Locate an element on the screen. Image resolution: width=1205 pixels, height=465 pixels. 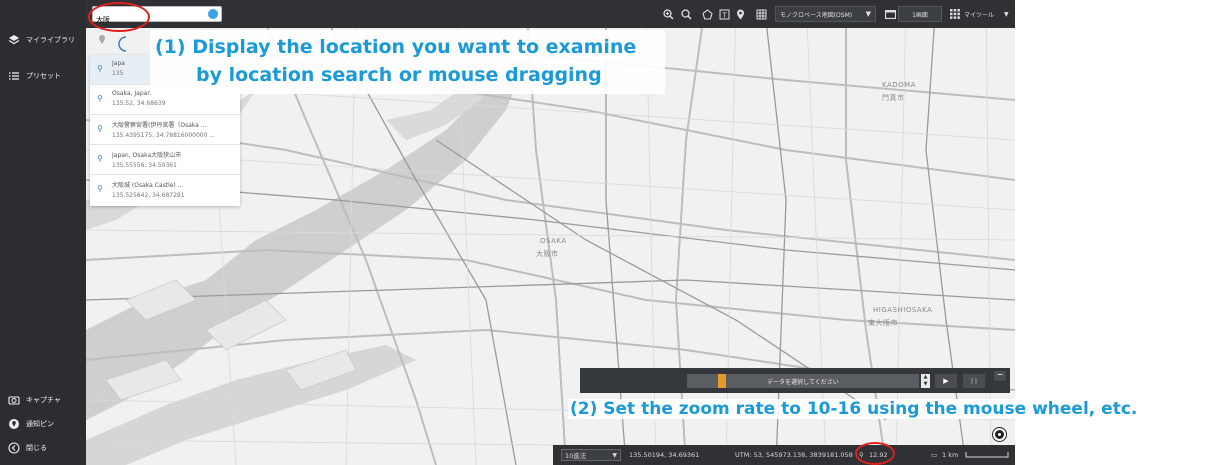
zoom-in-icon is located at coordinates (668, 14).